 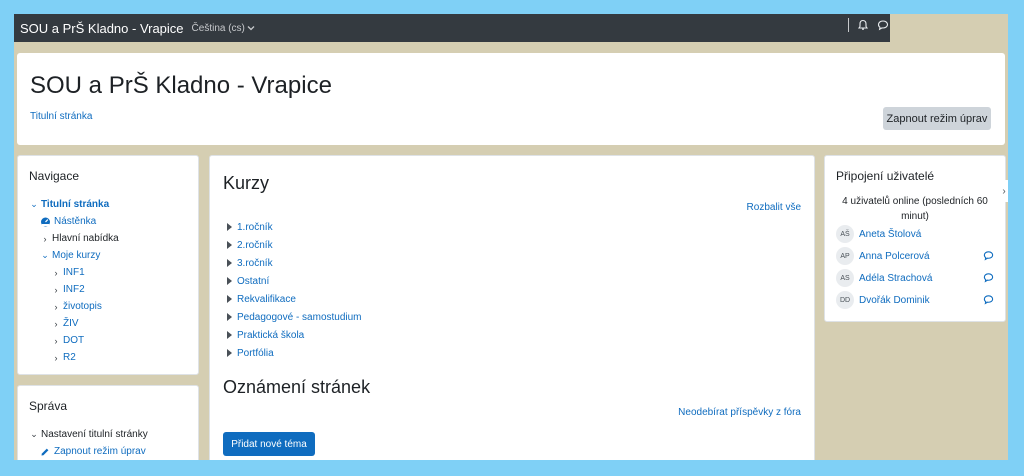 I want to click on online-user: AP Anna Polcerová, so click(x=915, y=256).